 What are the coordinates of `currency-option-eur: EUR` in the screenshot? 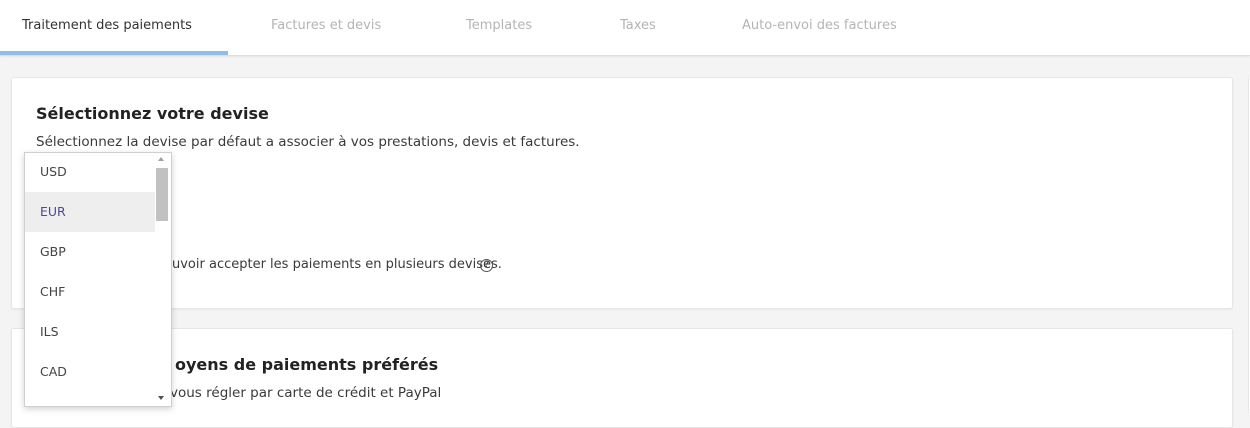 It's located at (90, 212).